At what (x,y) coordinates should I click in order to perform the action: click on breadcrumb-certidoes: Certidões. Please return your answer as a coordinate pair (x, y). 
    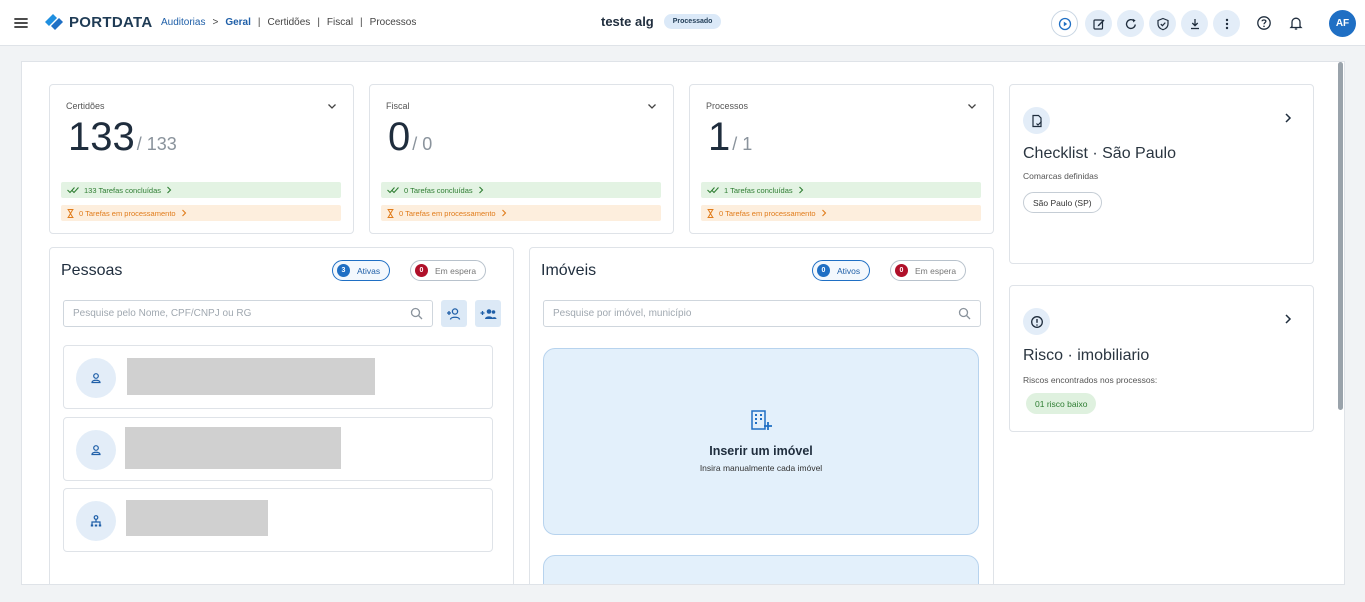
    Looking at the image, I should click on (289, 22).